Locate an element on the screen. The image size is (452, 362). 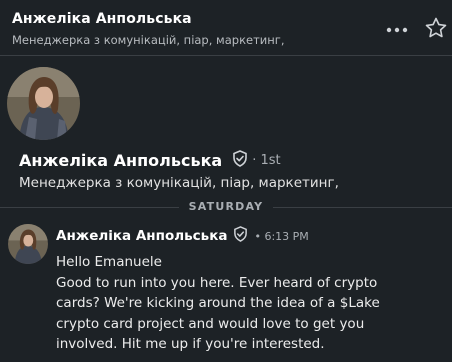
profile-avatar is located at coordinates (43, 103).